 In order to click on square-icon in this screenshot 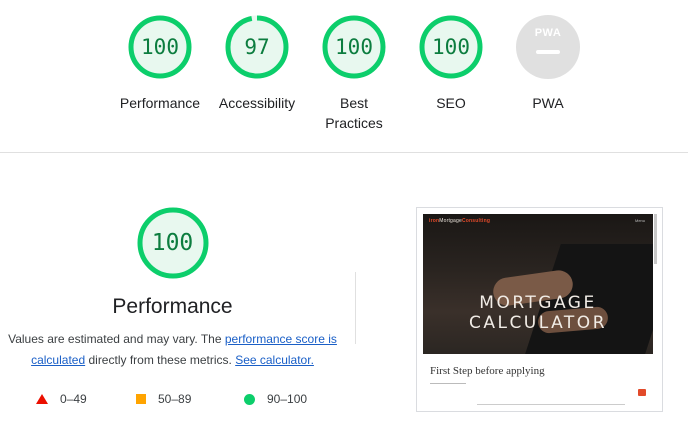, I will do `click(141, 399)`.